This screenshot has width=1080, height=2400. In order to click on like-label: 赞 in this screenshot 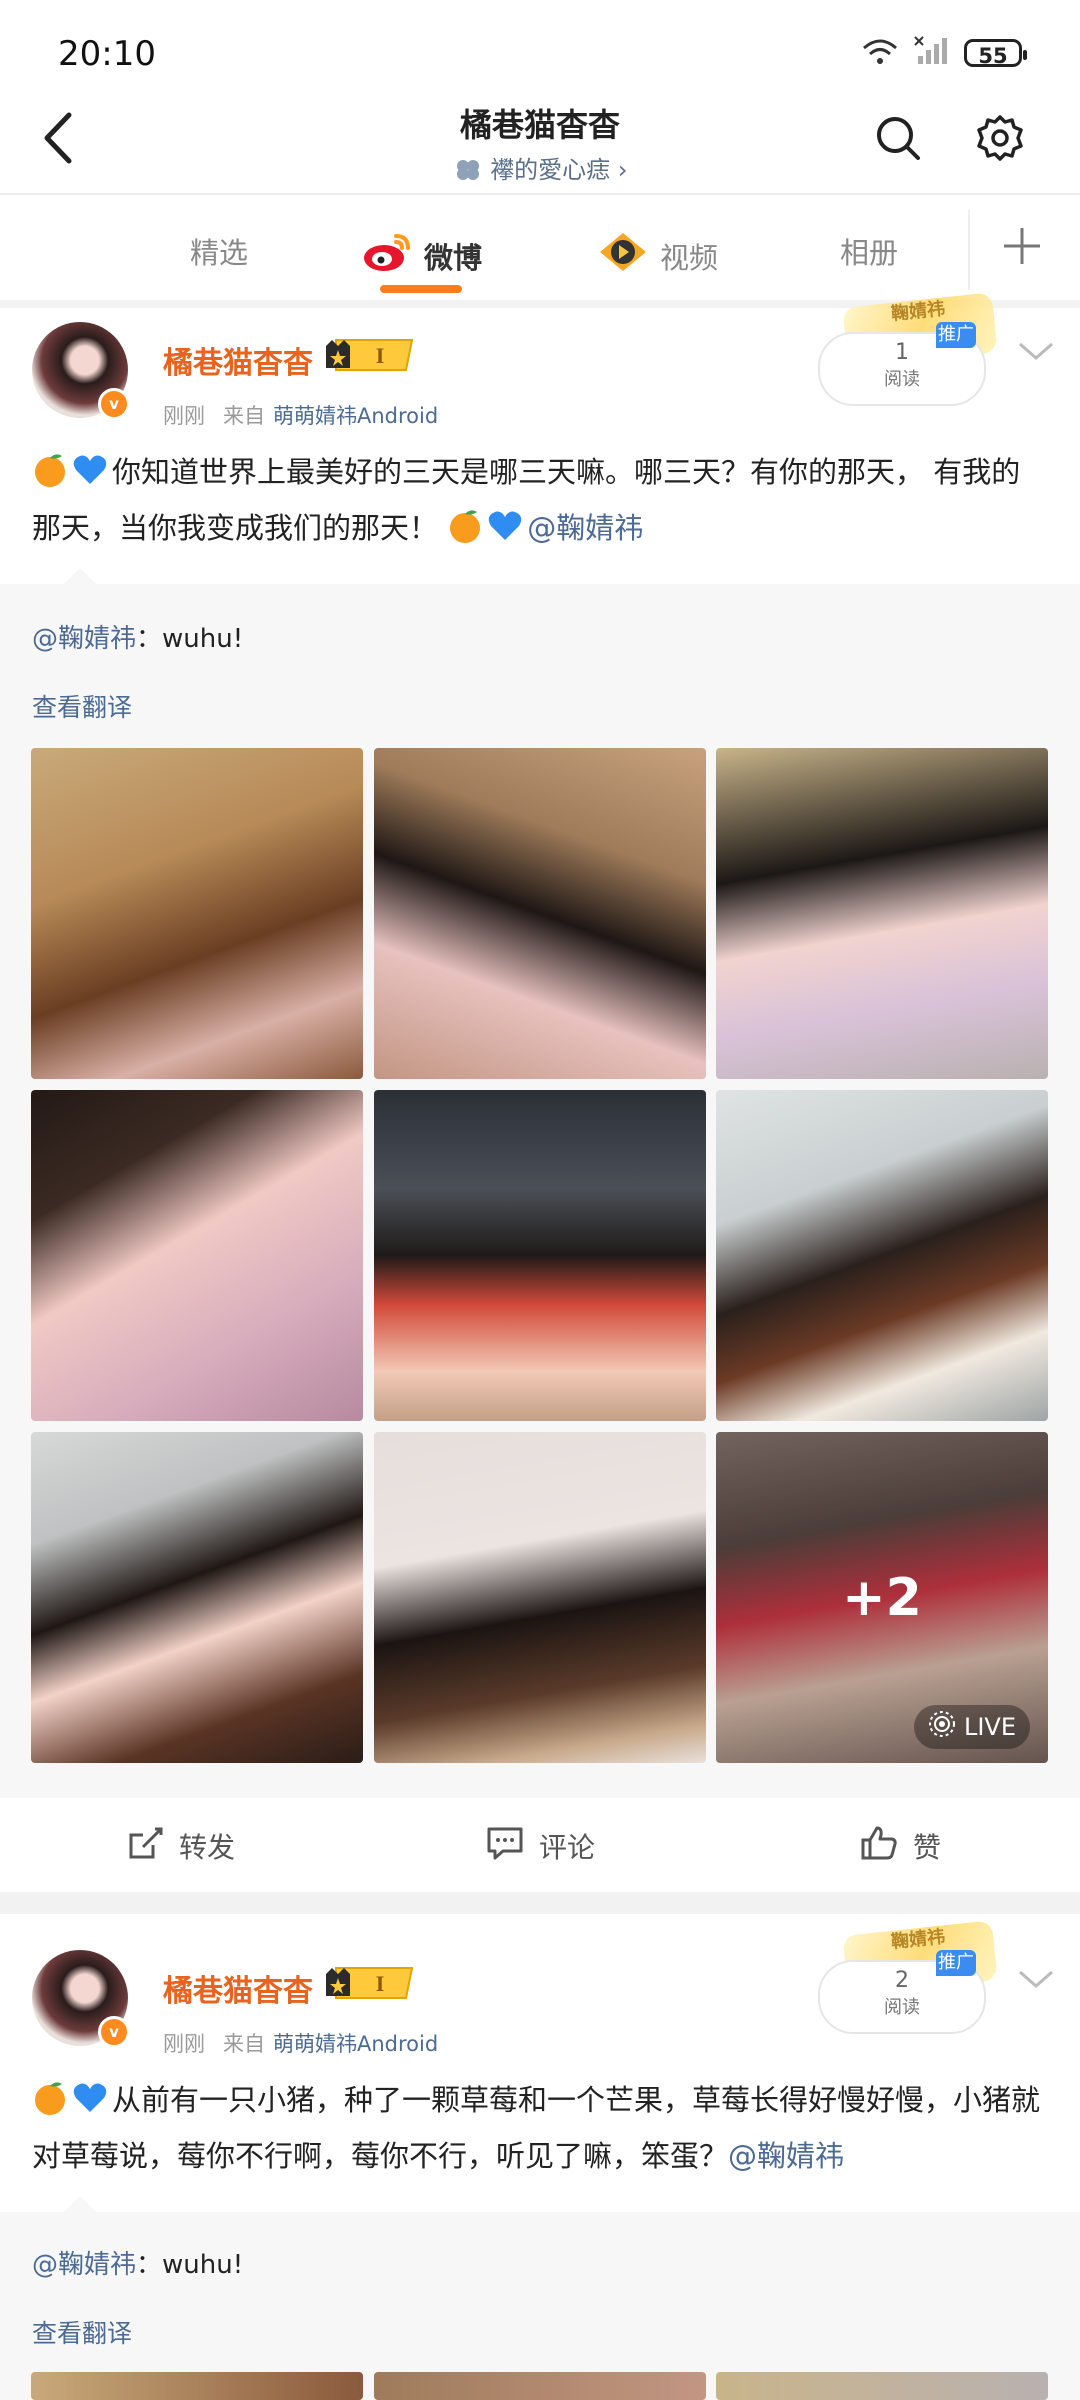, I will do `click(926, 1847)`.